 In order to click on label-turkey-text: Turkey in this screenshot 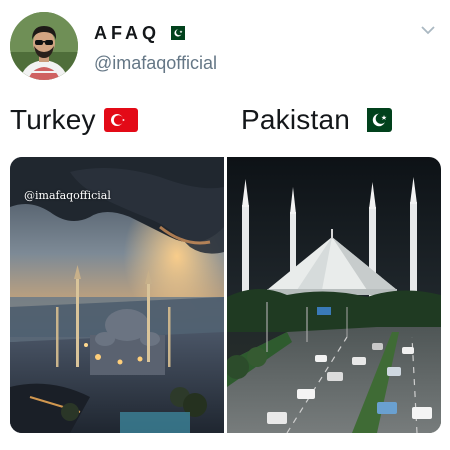, I will do `click(53, 119)`.